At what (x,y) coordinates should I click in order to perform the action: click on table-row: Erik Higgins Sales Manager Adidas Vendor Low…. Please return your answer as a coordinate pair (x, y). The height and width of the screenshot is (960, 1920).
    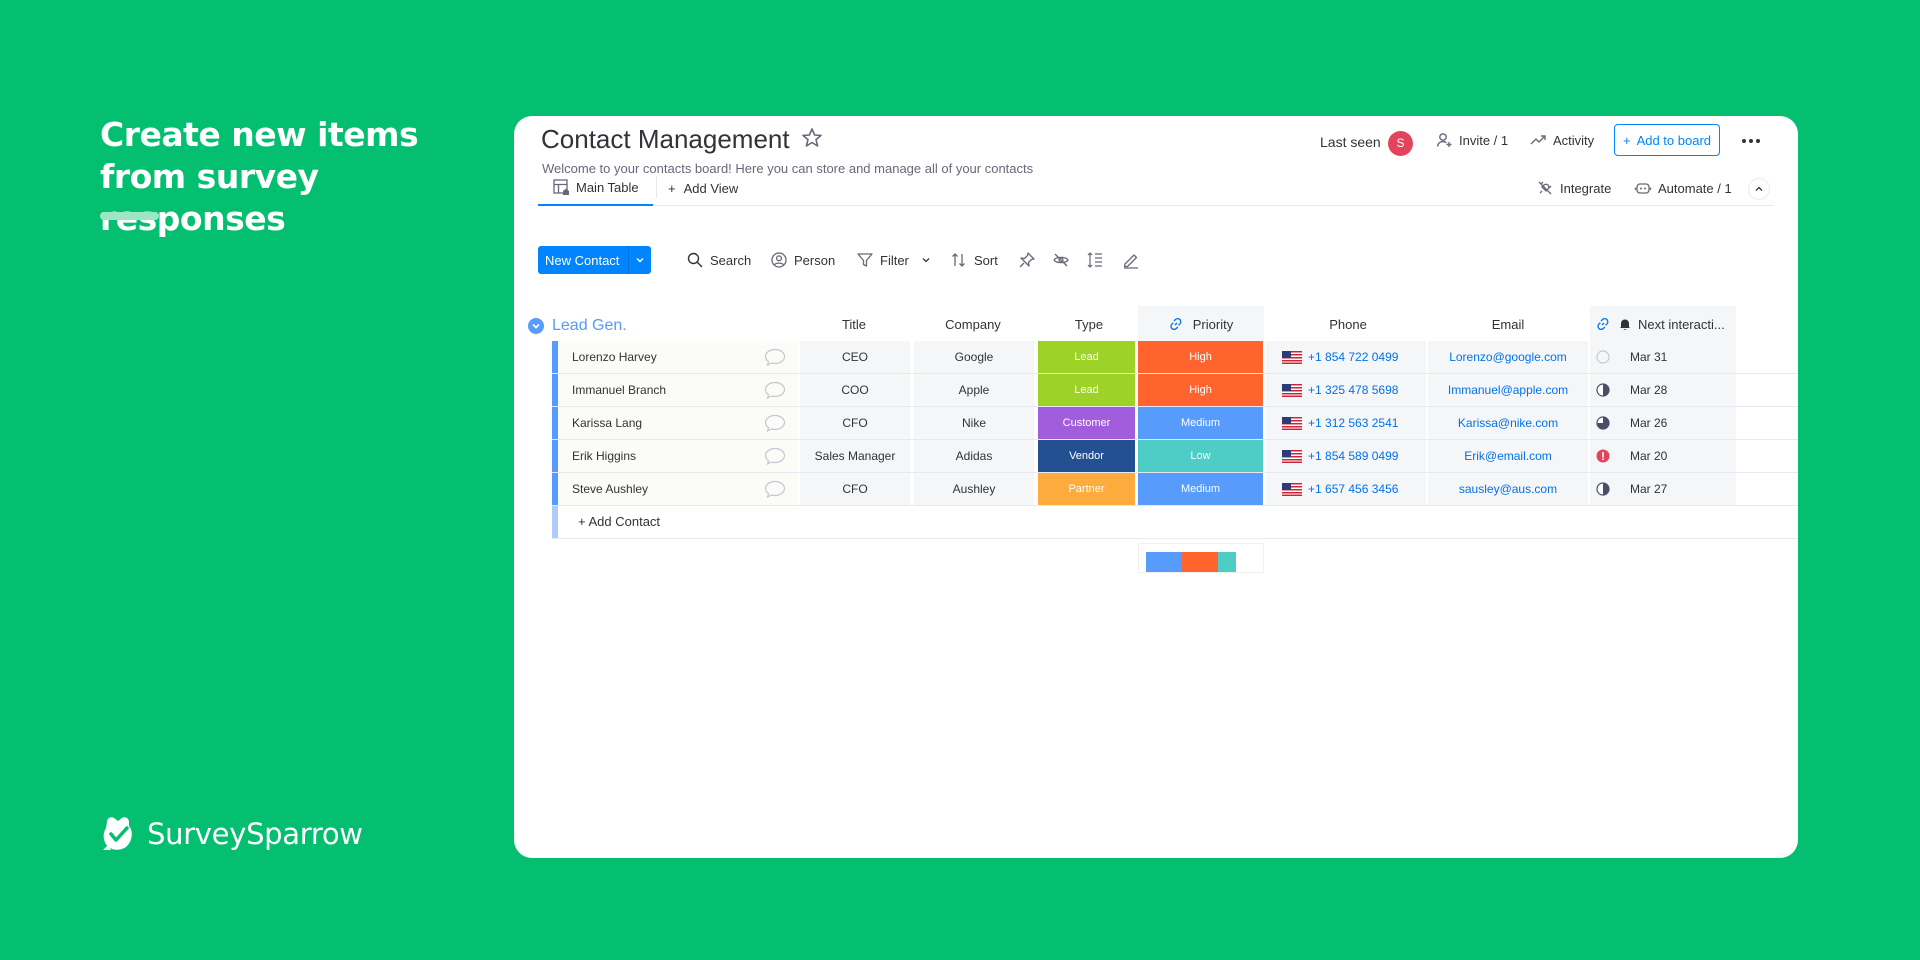
    Looking at the image, I should click on (1175, 456).